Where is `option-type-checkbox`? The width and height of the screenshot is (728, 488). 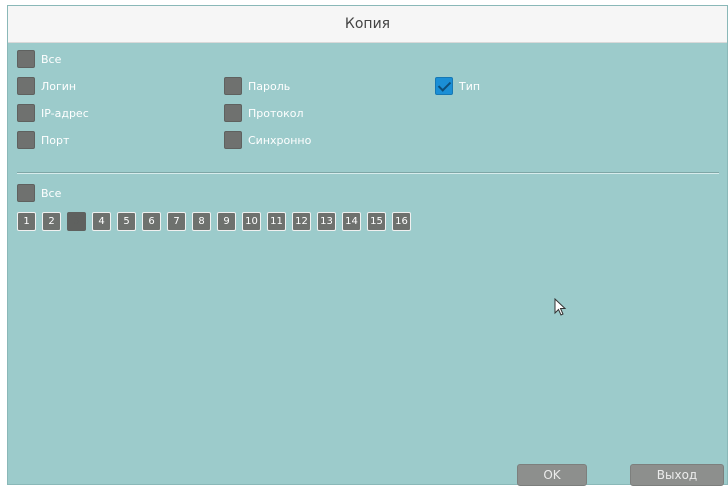
option-type-checkbox is located at coordinates (444, 86).